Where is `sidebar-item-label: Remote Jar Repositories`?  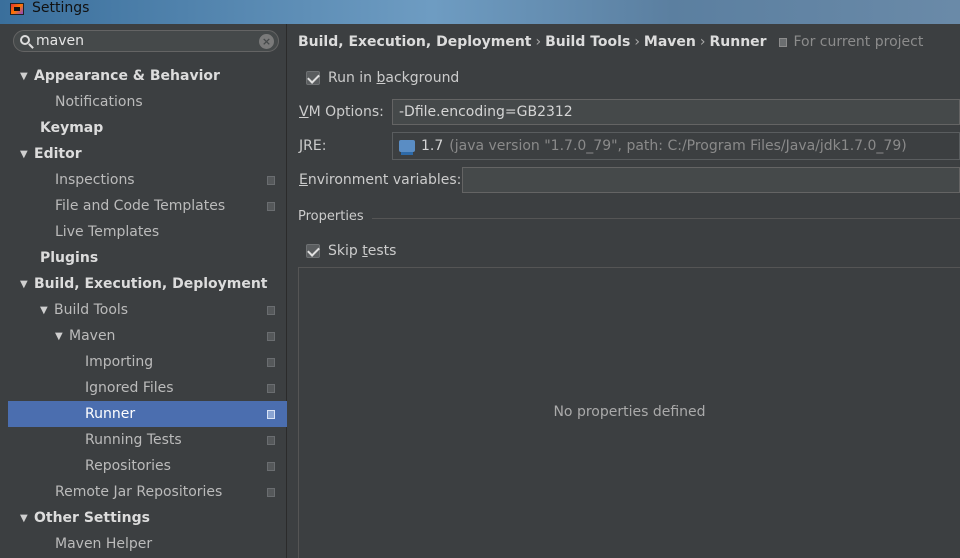
sidebar-item-label: Remote Jar Repositories is located at coordinates (139, 492).